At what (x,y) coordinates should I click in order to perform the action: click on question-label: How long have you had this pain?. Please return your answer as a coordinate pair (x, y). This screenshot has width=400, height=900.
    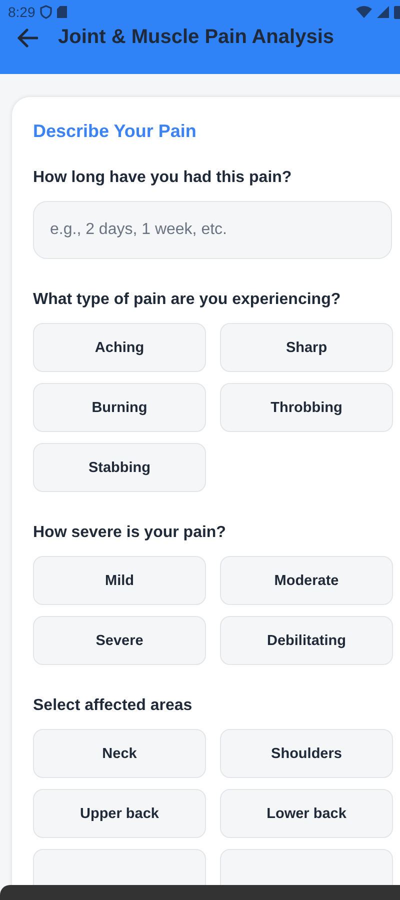
    Looking at the image, I should click on (163, 178).